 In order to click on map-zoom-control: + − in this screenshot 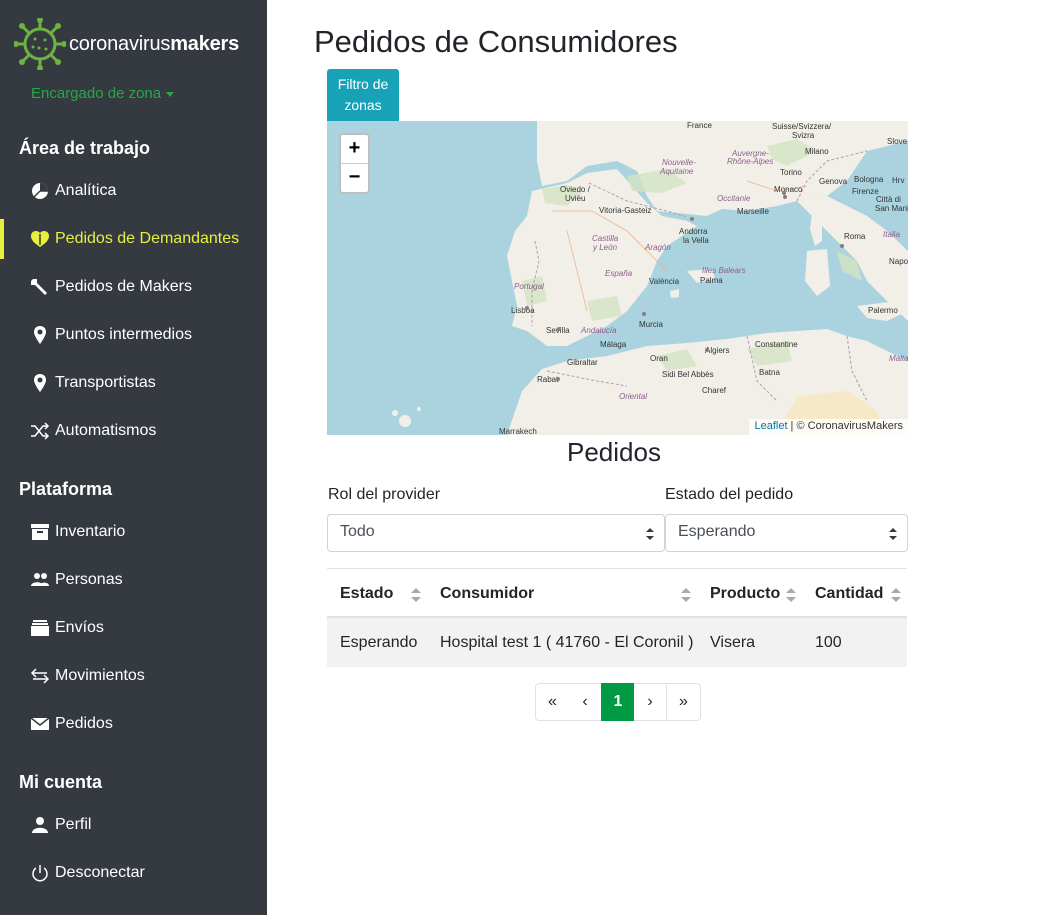, I will do `click(354, 163)`.